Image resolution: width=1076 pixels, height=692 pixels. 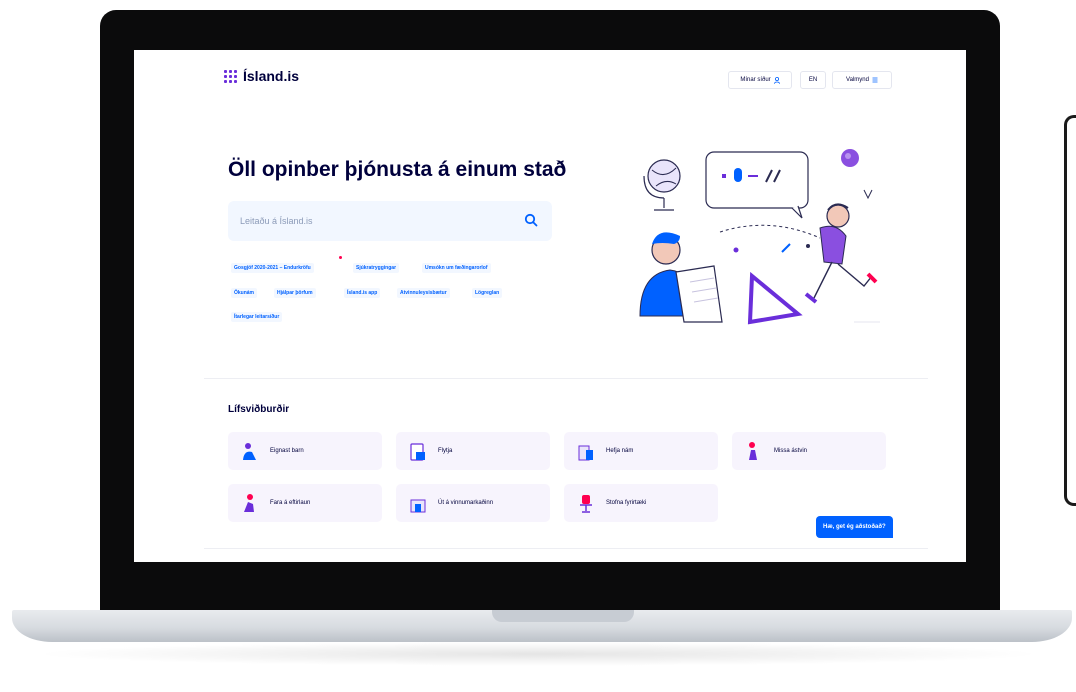 I want to click on life-events-heading: Lífsviðburðir, so click(x=259, y=409).